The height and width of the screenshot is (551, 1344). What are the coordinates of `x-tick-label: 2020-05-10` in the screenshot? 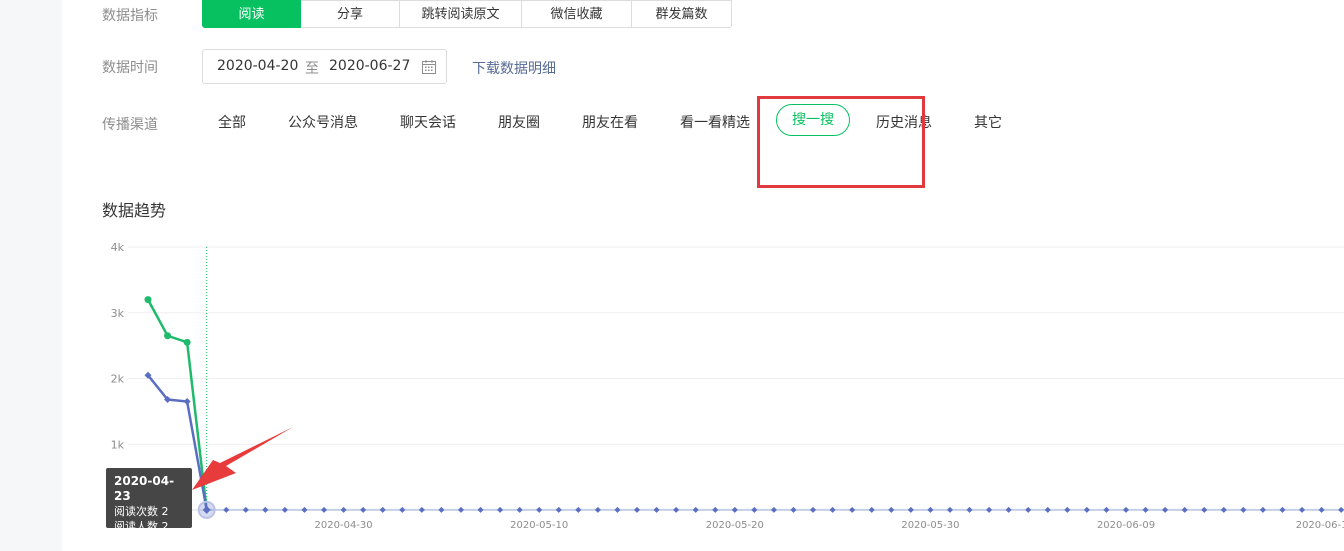 It's located at (539, 525).